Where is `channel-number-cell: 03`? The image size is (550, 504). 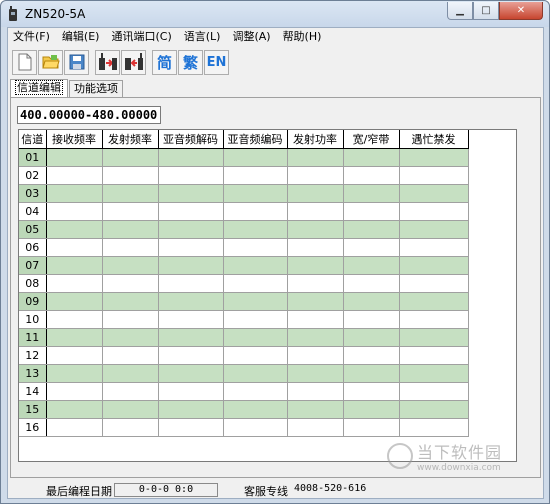 channel-number-cell: 03 is located at coordinates (33, 193).